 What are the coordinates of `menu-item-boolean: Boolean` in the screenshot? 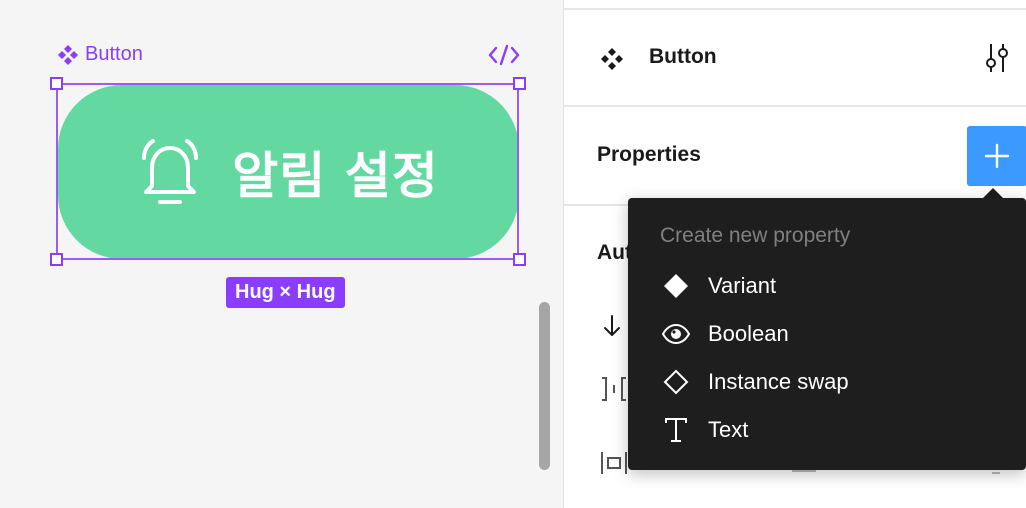 It's located at (827, 334).